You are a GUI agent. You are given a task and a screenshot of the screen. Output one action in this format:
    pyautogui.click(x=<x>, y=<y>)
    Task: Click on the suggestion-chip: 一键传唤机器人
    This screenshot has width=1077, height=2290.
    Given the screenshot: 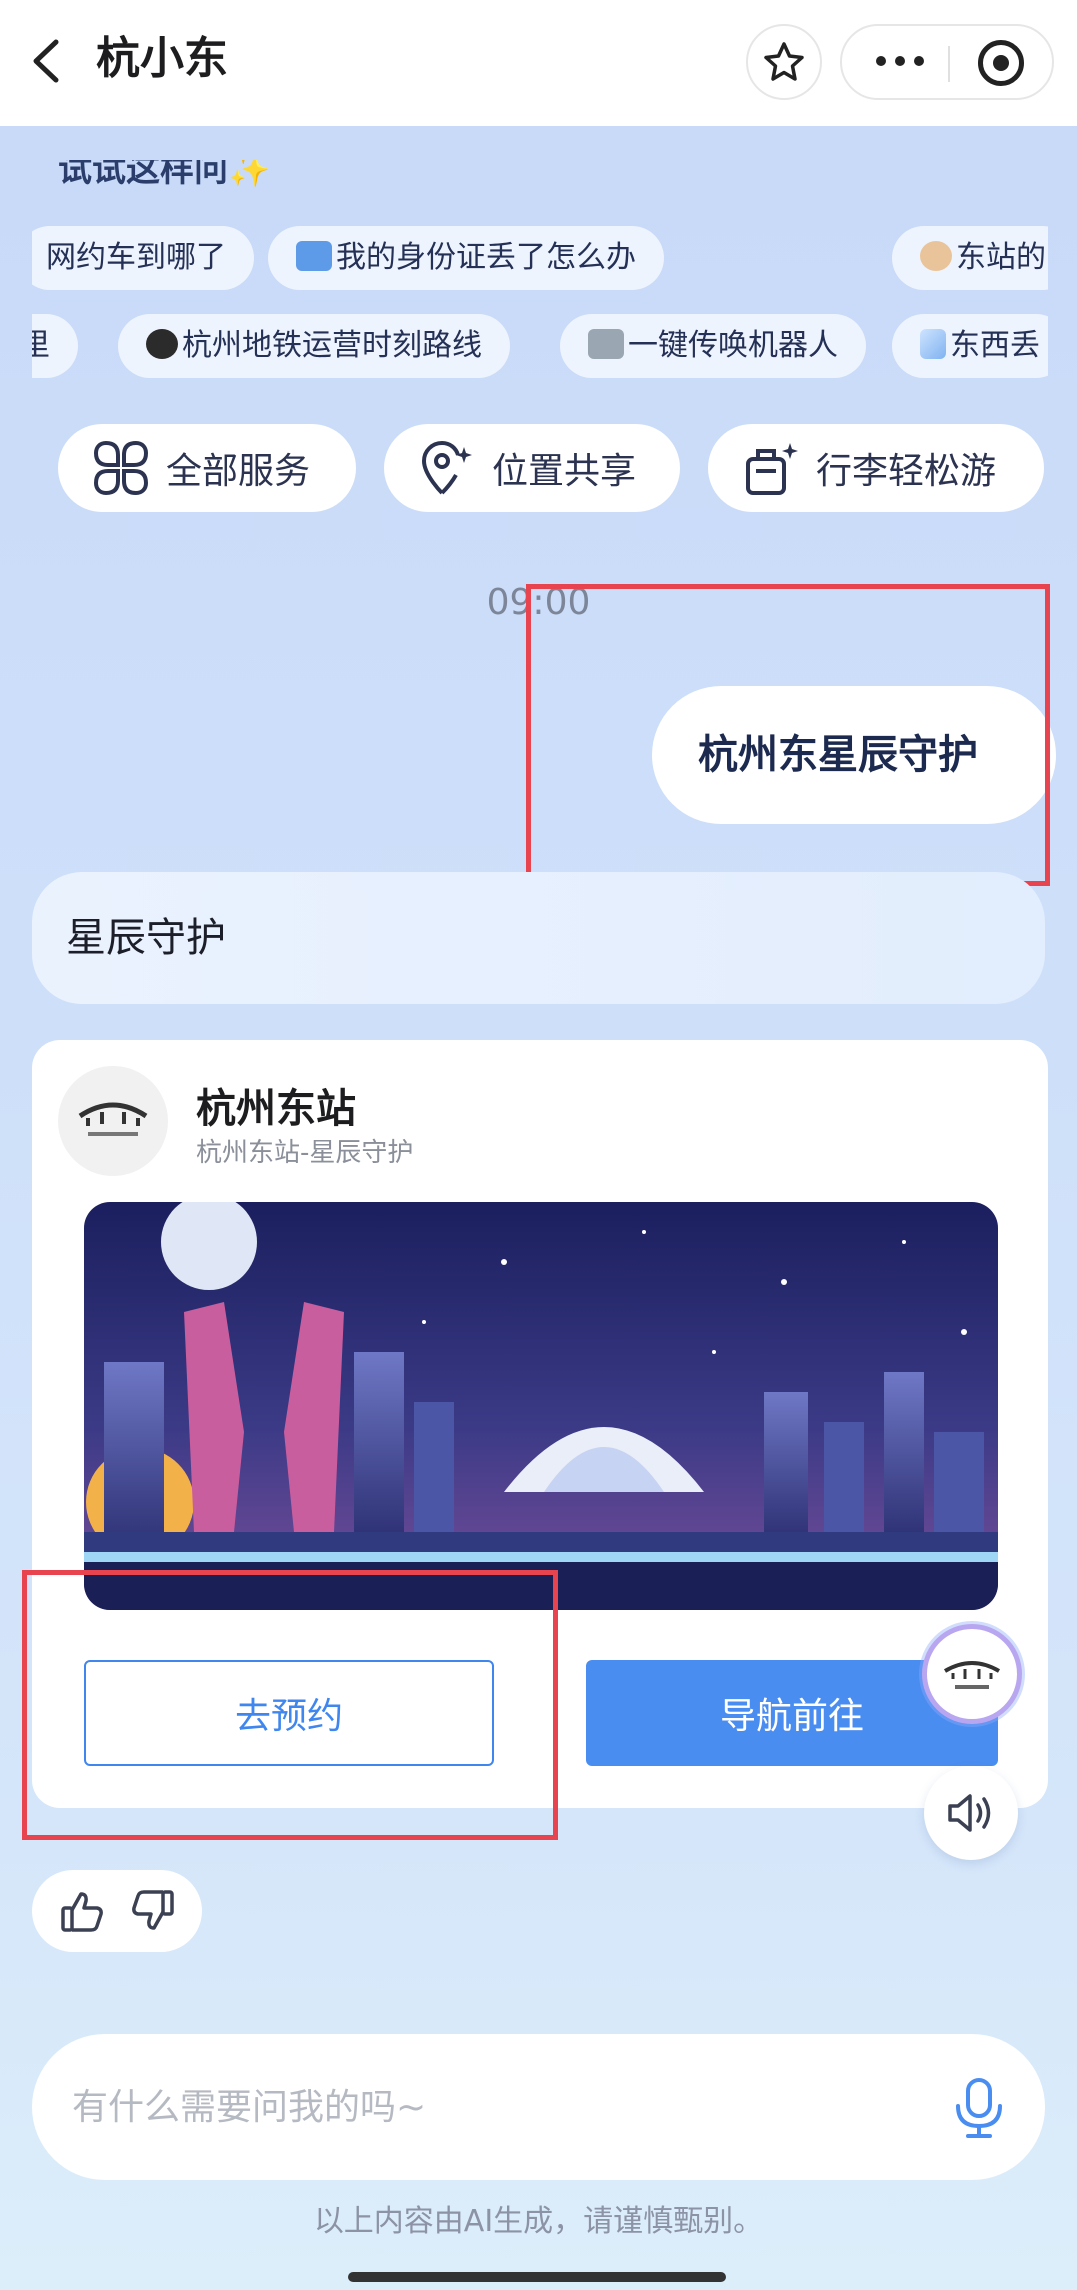 What is the action you would take?
    pyautogui.click(x=713, y=346)
    